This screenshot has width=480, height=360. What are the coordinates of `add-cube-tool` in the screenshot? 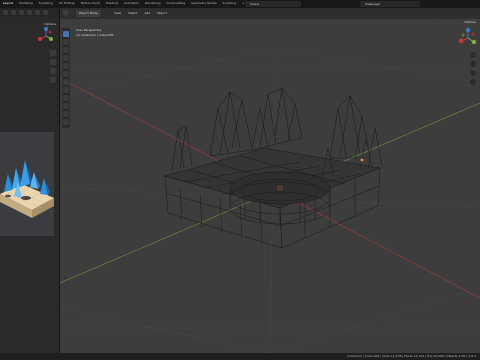 It's located at (66, 98).